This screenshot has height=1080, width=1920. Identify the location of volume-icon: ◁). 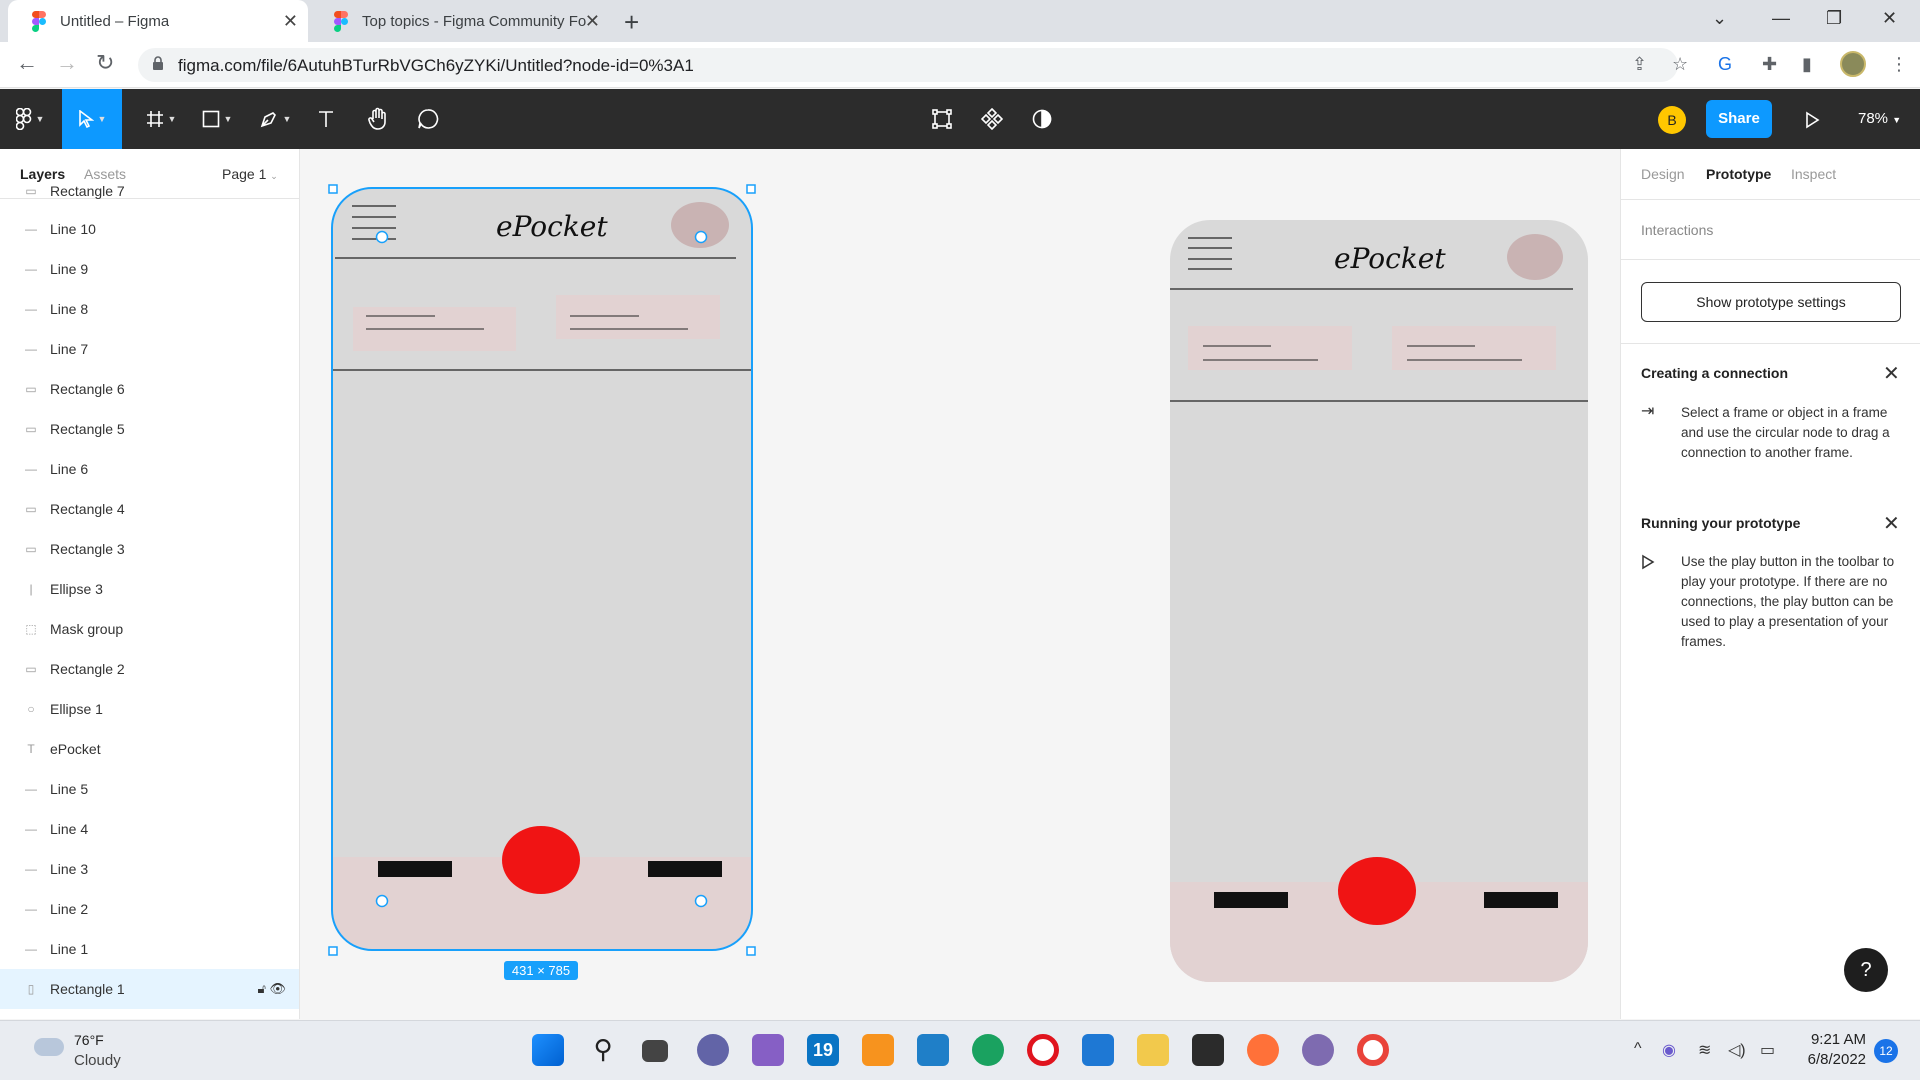
(1737, 1050).